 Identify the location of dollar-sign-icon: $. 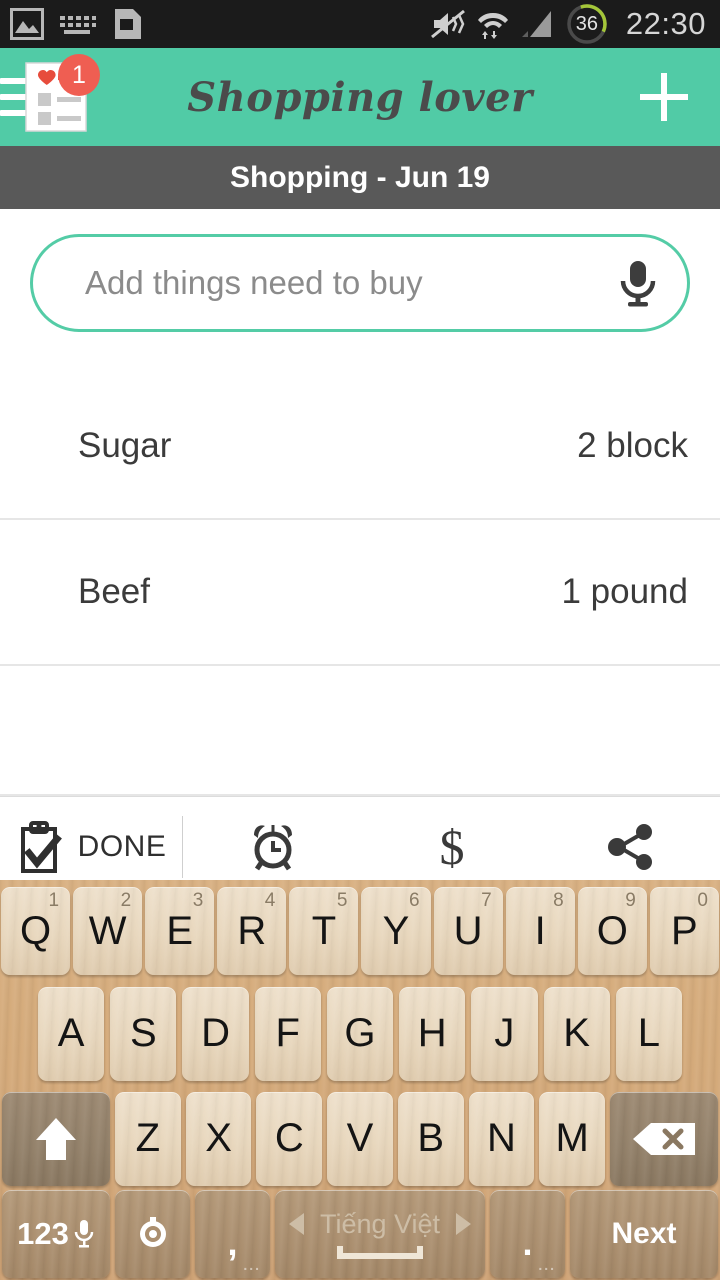
(451, 847).